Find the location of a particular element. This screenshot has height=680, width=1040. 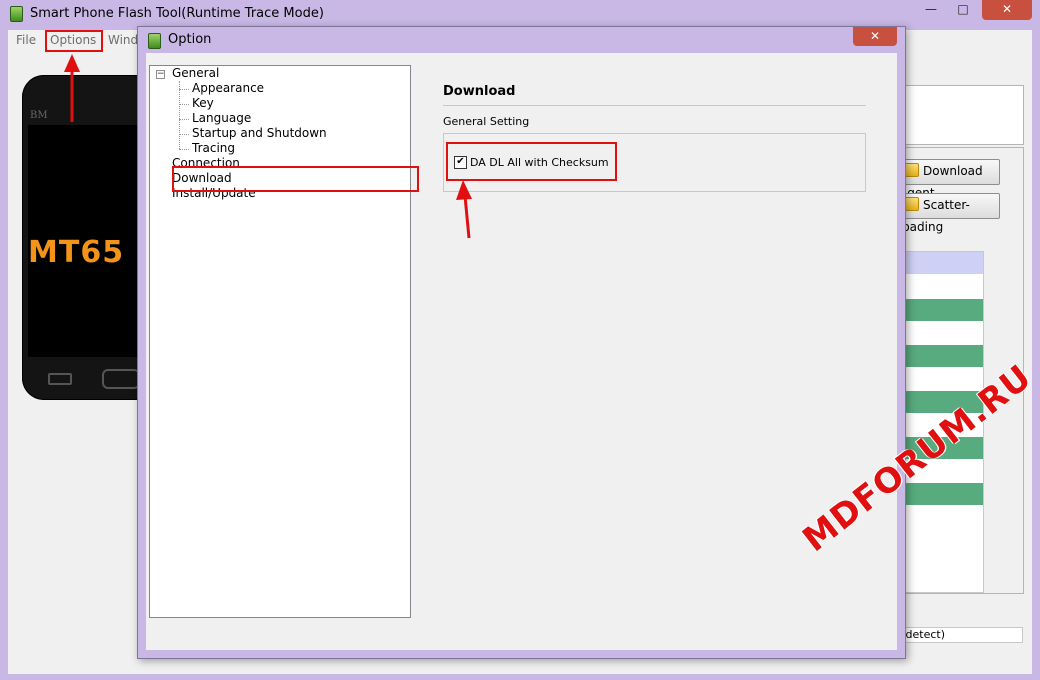

arrow-checkbox is located at coordinates (467, 217).